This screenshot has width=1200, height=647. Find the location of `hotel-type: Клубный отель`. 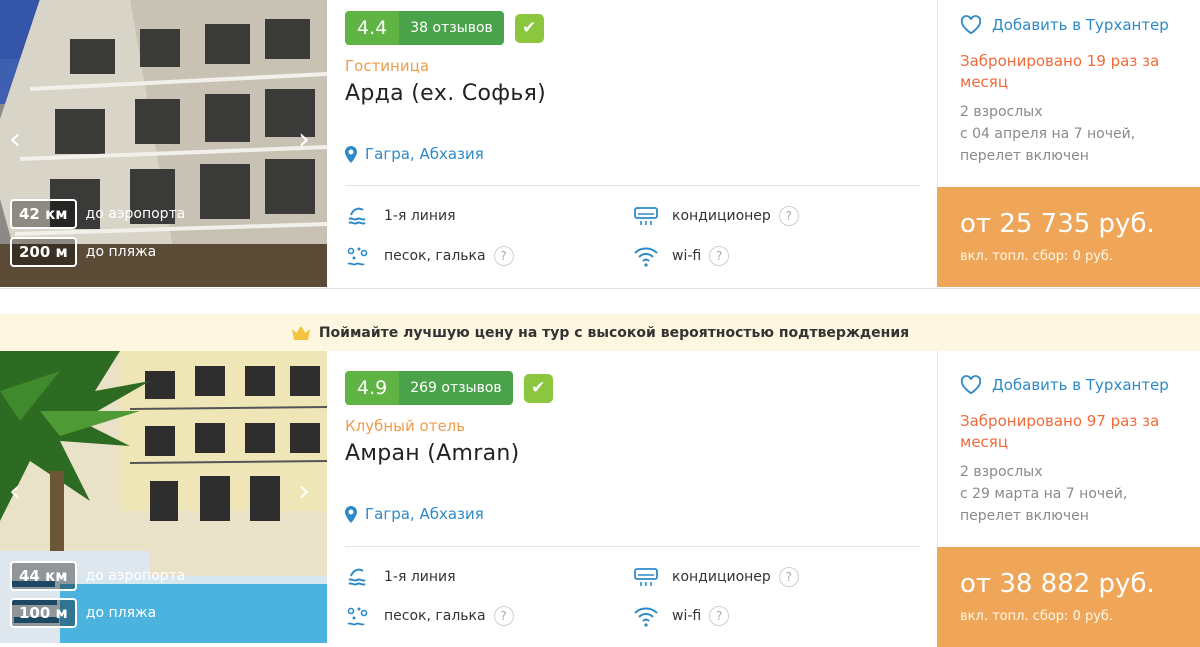

hotel-type: Клубный отель is located at coordinates (405, 426).